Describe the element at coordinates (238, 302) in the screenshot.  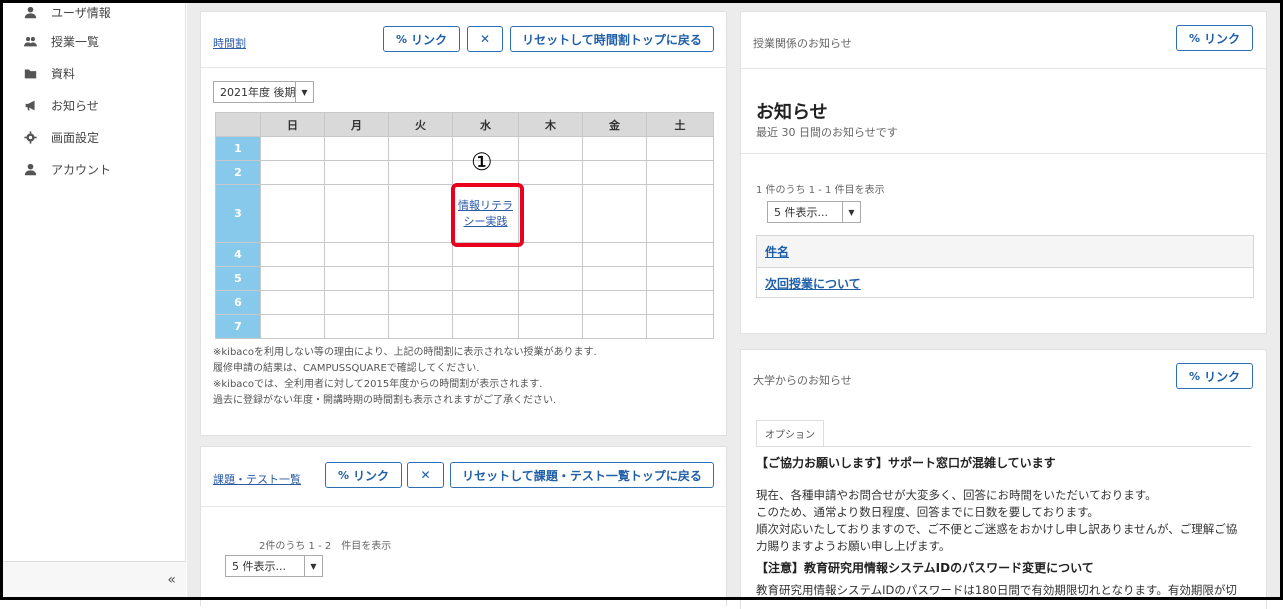
I see `period-label: 6` at that location.